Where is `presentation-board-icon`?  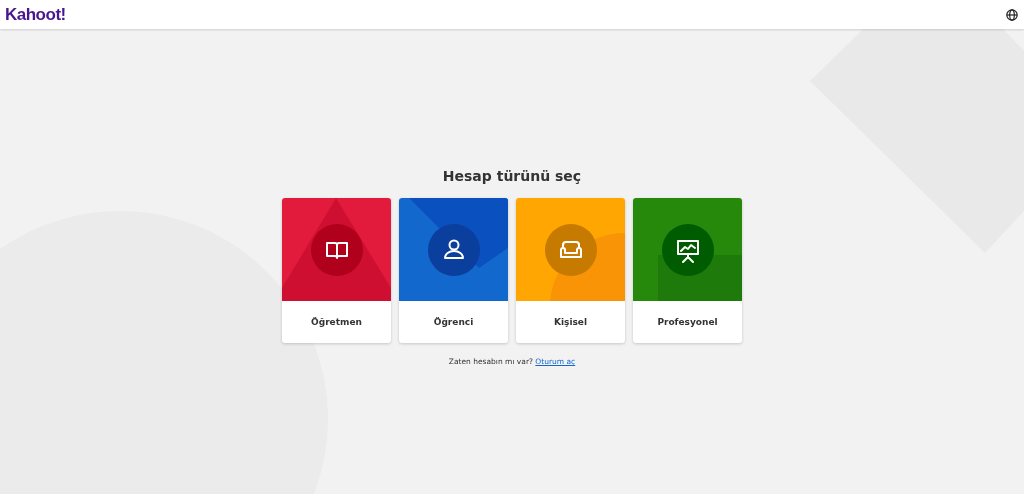 presentation-board-icon is located at coordinates (687, 249).